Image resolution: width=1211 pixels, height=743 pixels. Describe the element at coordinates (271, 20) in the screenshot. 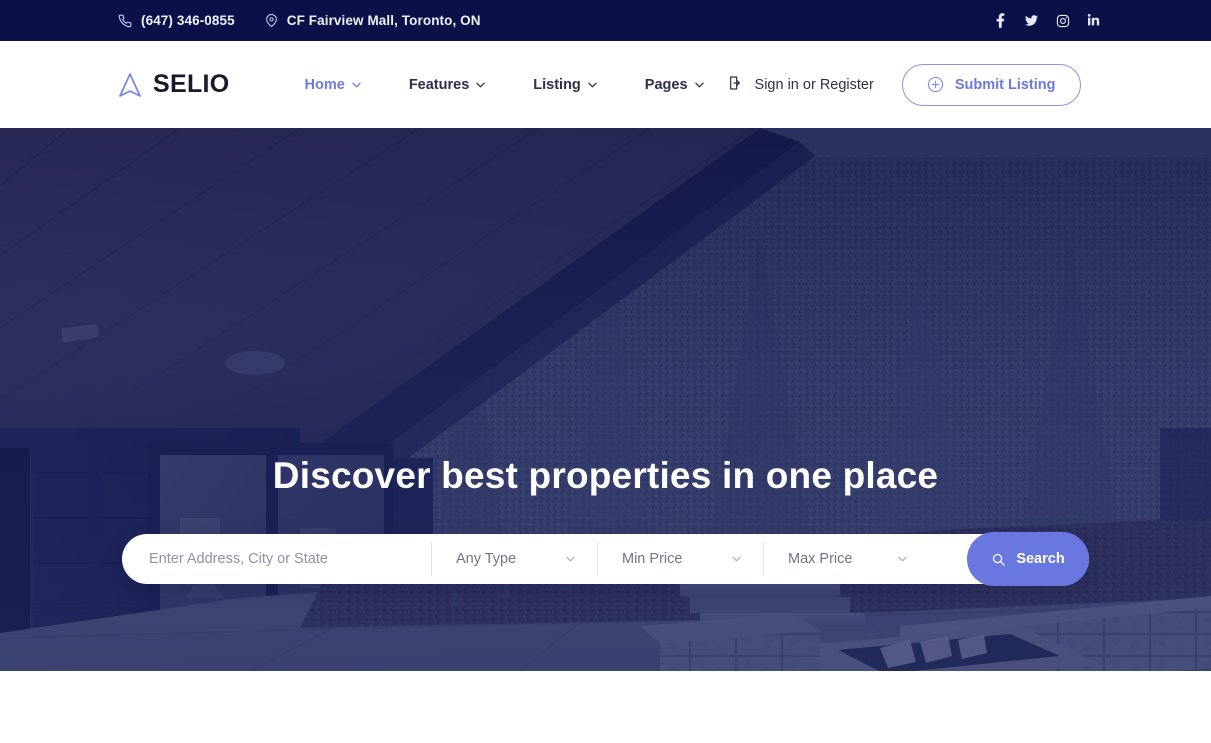

I see `map-pin-icon` at that location.